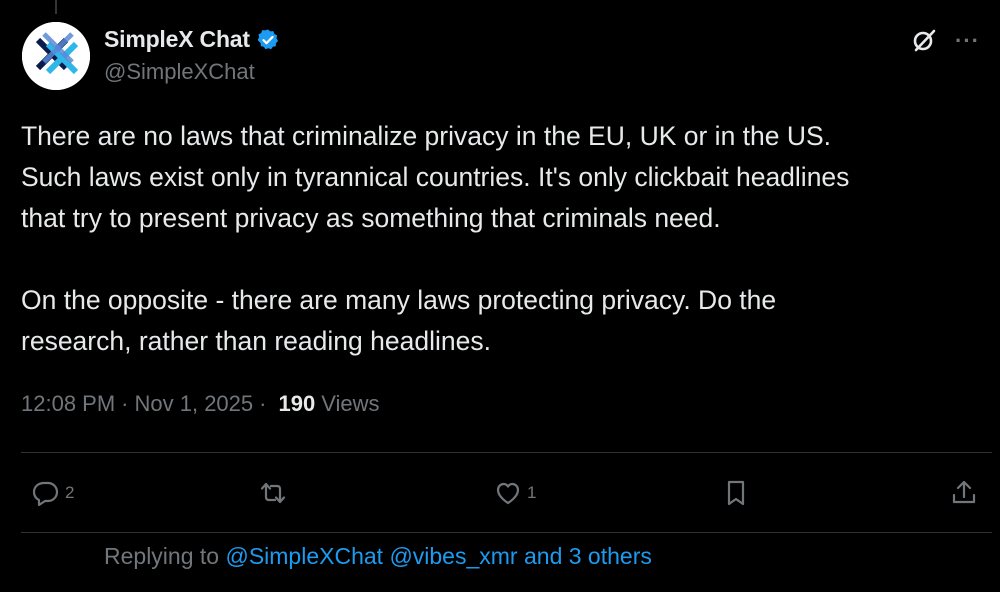 This screenshot has width=1000, height=592. Describe the element at coordinates (588, 556) in the screenshot. I see `others-link: and 3 others` at that location.